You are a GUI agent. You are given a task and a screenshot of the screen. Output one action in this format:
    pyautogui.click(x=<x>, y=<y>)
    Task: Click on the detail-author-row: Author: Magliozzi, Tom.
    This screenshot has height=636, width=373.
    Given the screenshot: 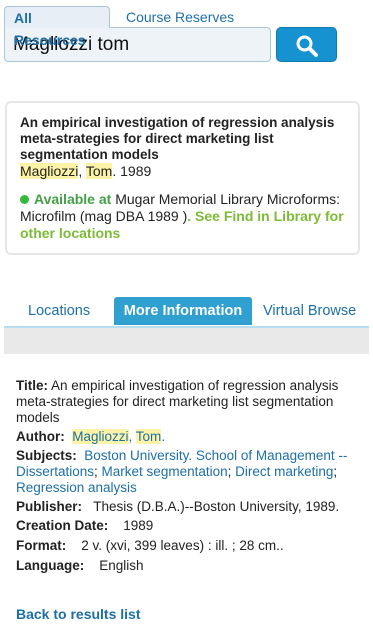 What is the action you would take?
    pyautogui.click(x=91, y=436)
    